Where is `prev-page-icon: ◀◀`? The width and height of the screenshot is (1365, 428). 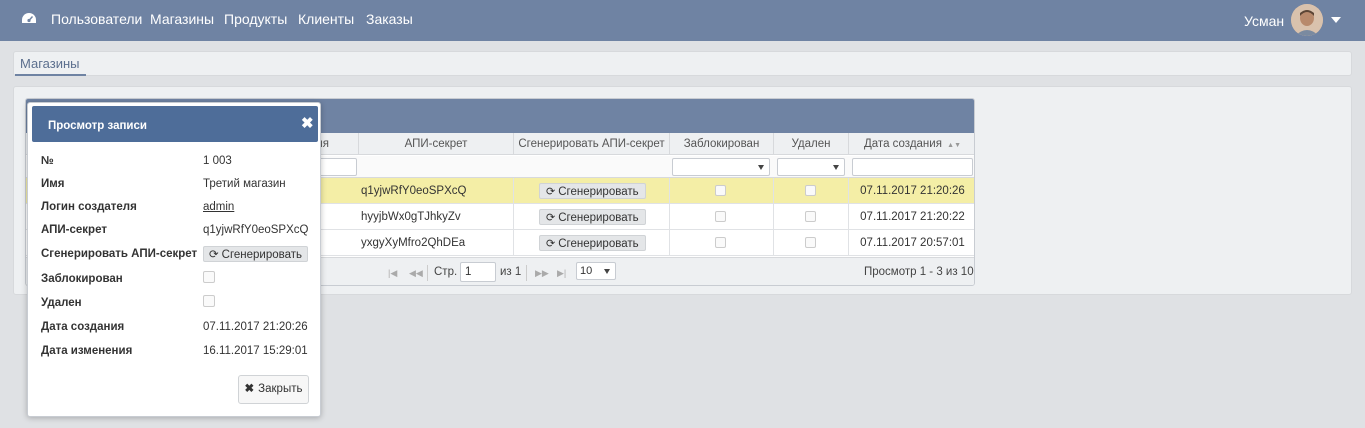 prev-page-icon: ◀◀ is located at coordinates (416, 273).